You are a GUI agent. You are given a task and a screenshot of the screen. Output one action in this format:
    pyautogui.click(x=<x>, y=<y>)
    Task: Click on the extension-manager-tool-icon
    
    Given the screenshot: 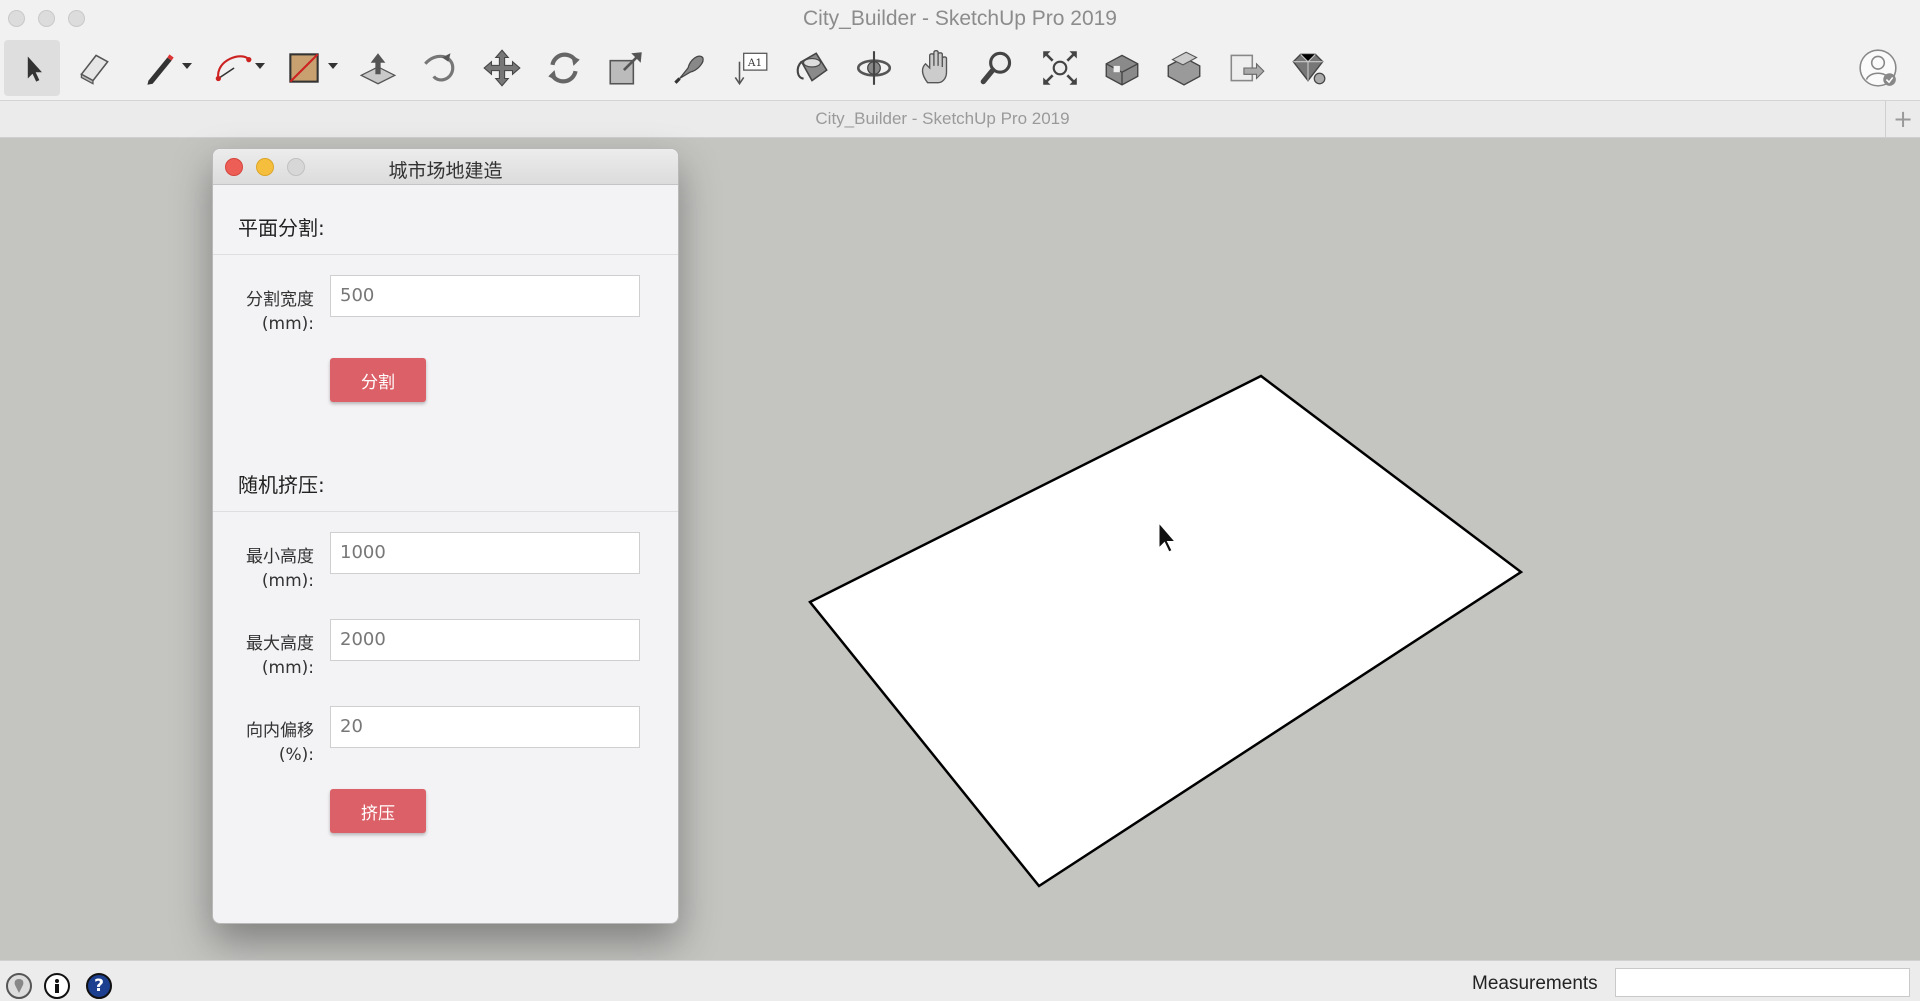 What is the action you would take?
    pyautogui.click(x=1308, y=68)
    